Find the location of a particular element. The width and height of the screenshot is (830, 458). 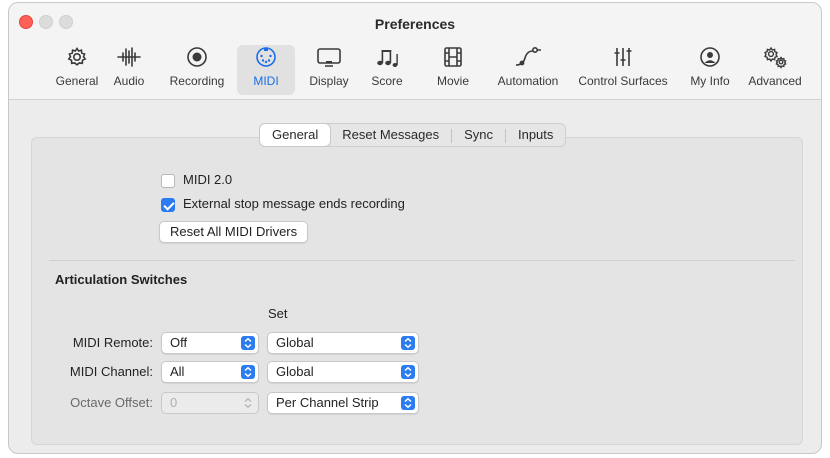

film-icon is located at coordinates (453, 57).